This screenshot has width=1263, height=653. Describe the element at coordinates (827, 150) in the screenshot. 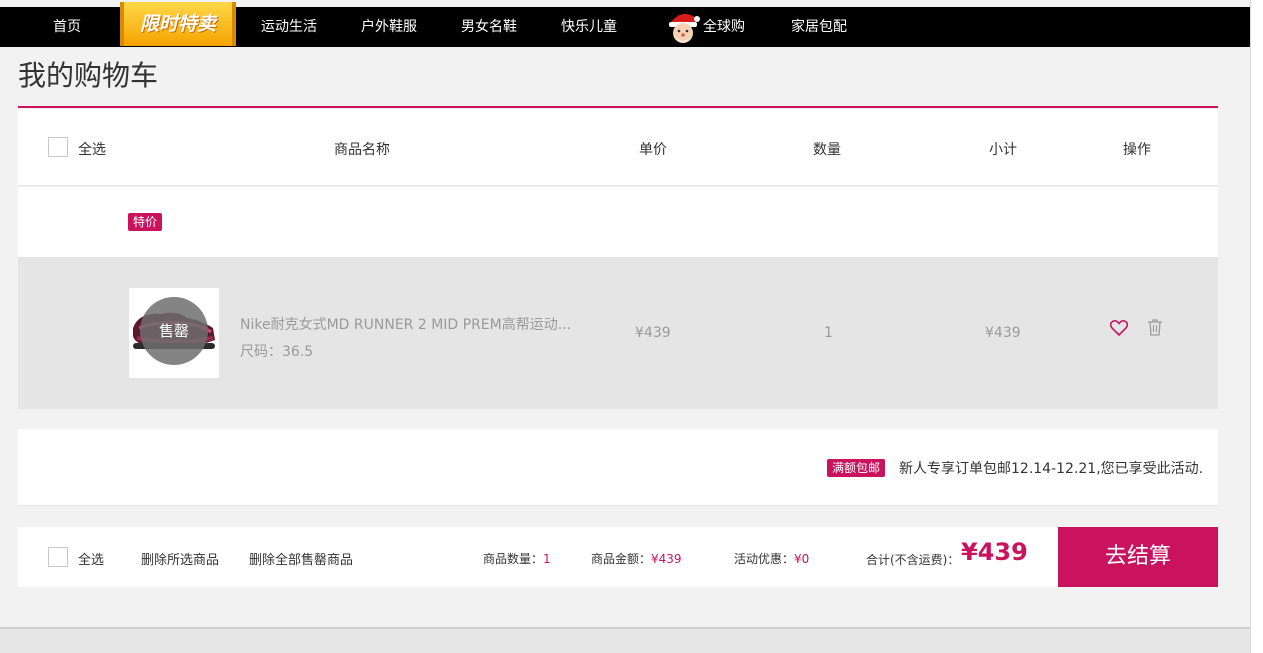

I see `col-quantity: 数量` at that location.